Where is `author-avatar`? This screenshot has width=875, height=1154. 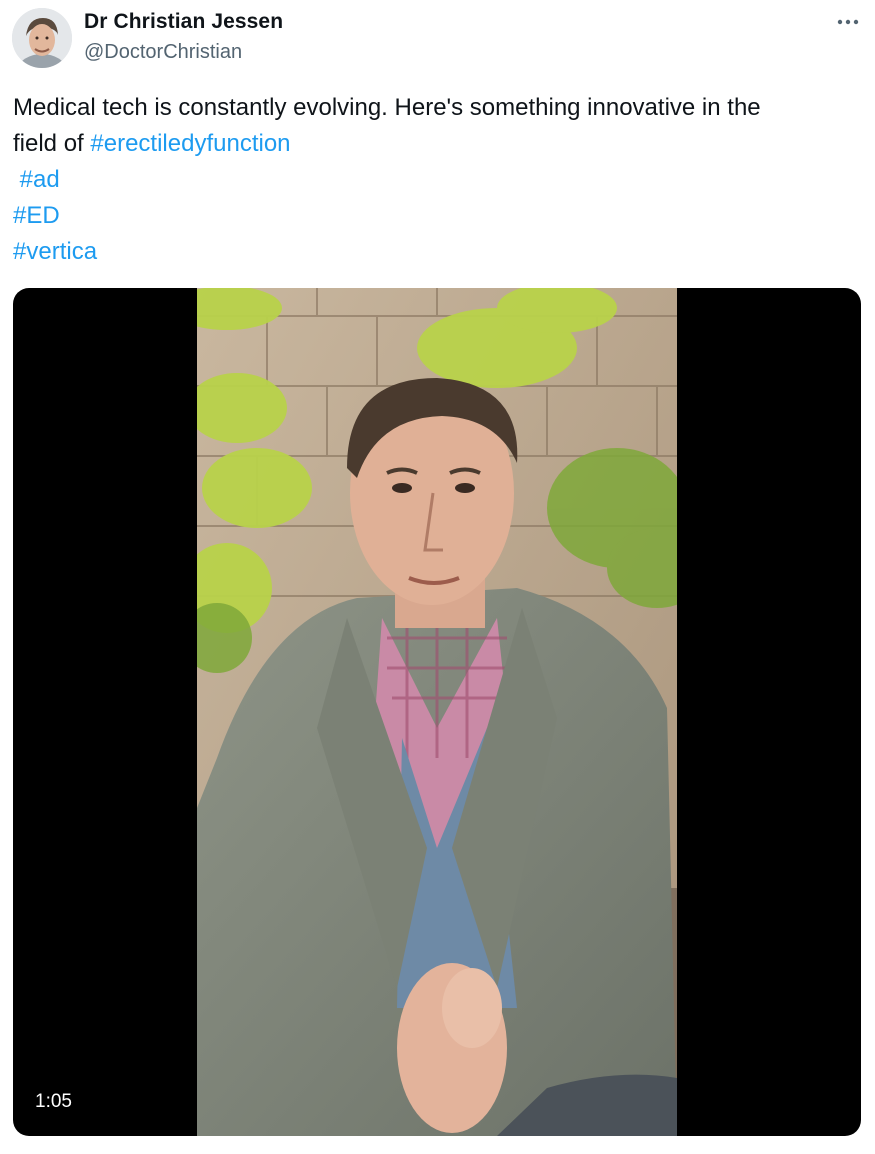
author-avatar is located at coordinates (42, 38).